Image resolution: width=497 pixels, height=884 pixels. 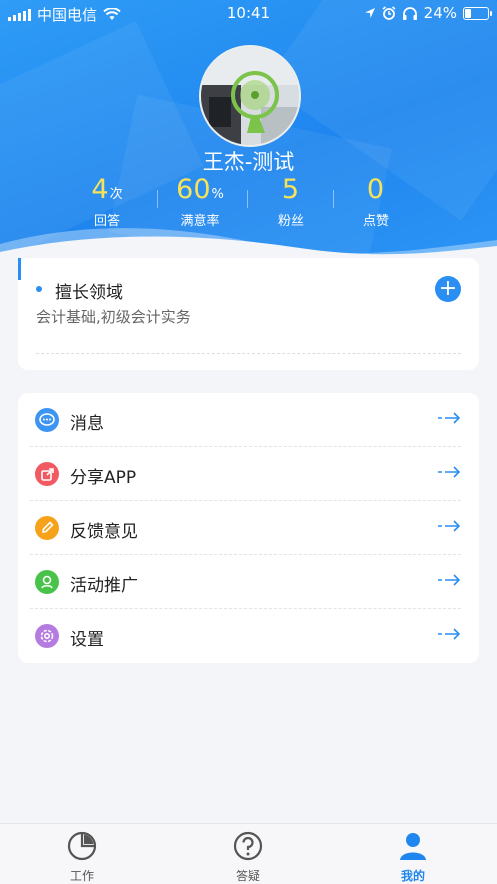 I want to click on stat-value: 0, so click(x=375, y=189).